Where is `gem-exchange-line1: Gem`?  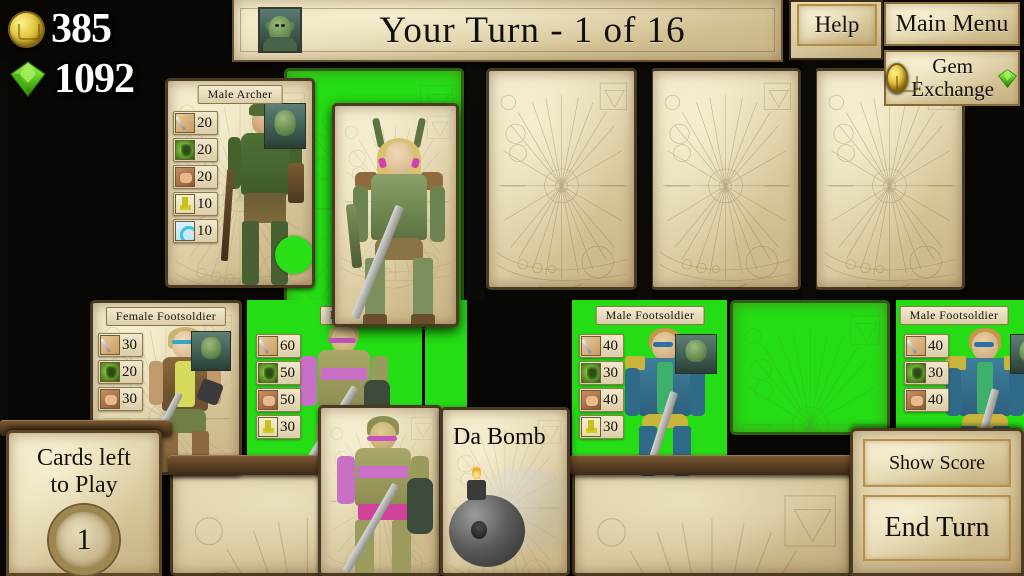
gem-exchange-line1: Gem is located at coordinates (953, 66).